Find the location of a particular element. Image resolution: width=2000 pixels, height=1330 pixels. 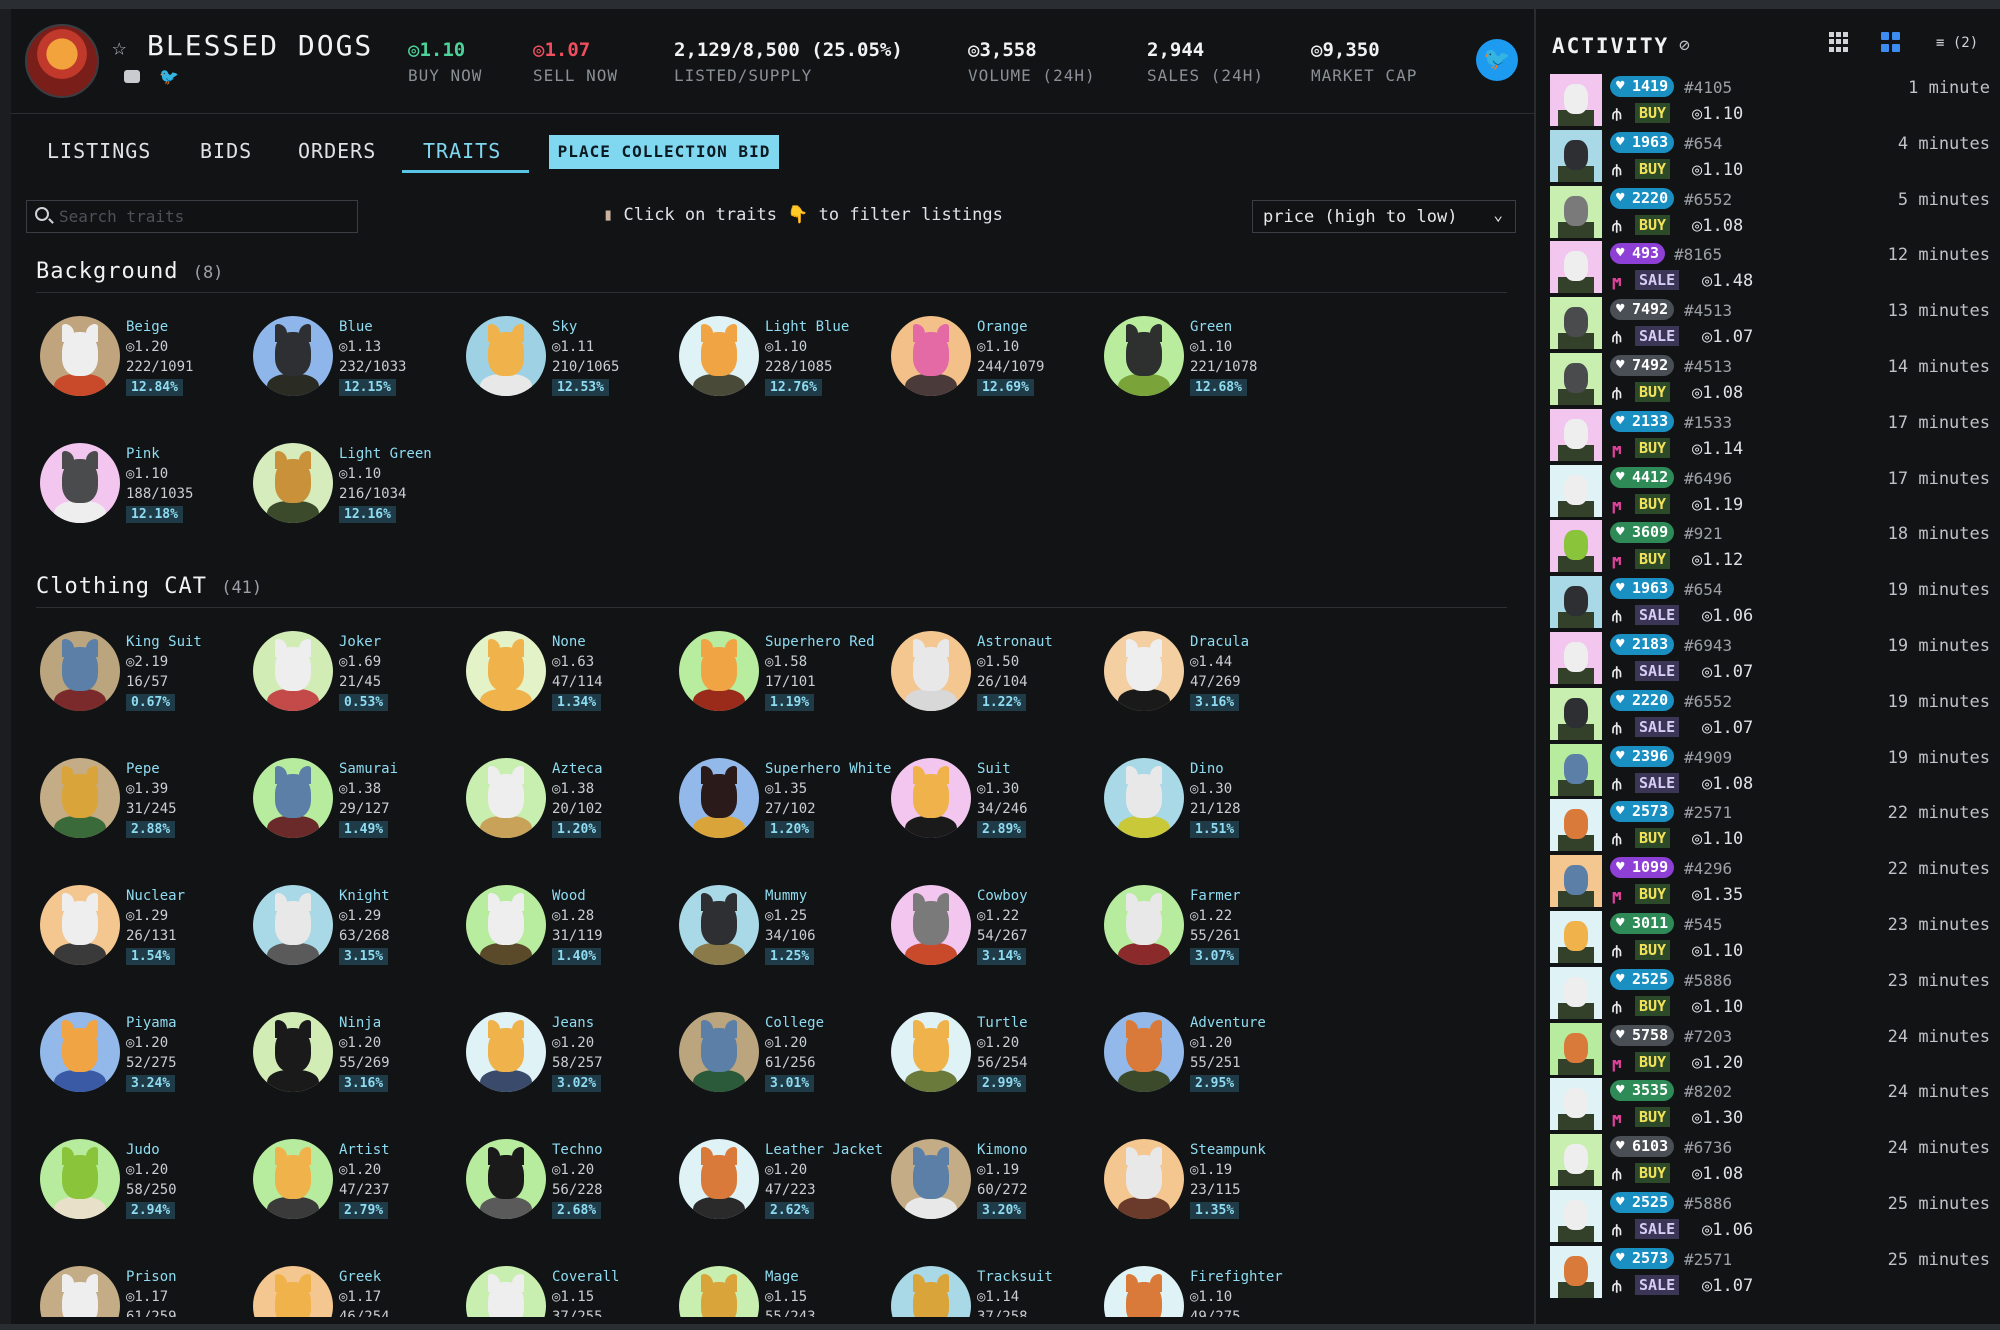

trait-card: Techno ◎1.20 56/228 2.68% is located at coordinates (564, 1194).